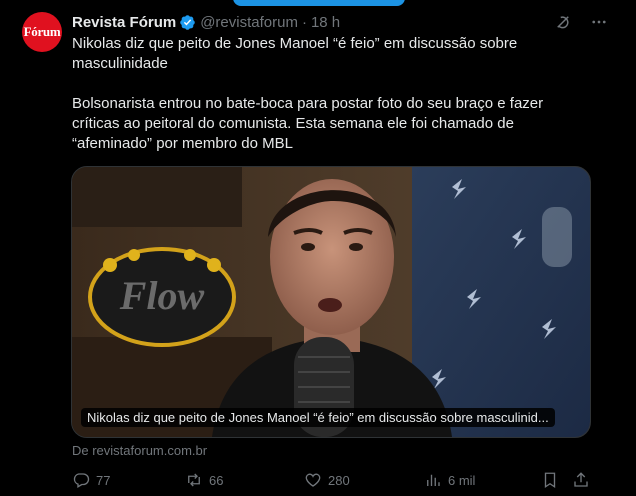  I want to click on views-chart-icon, so click(433, 480).